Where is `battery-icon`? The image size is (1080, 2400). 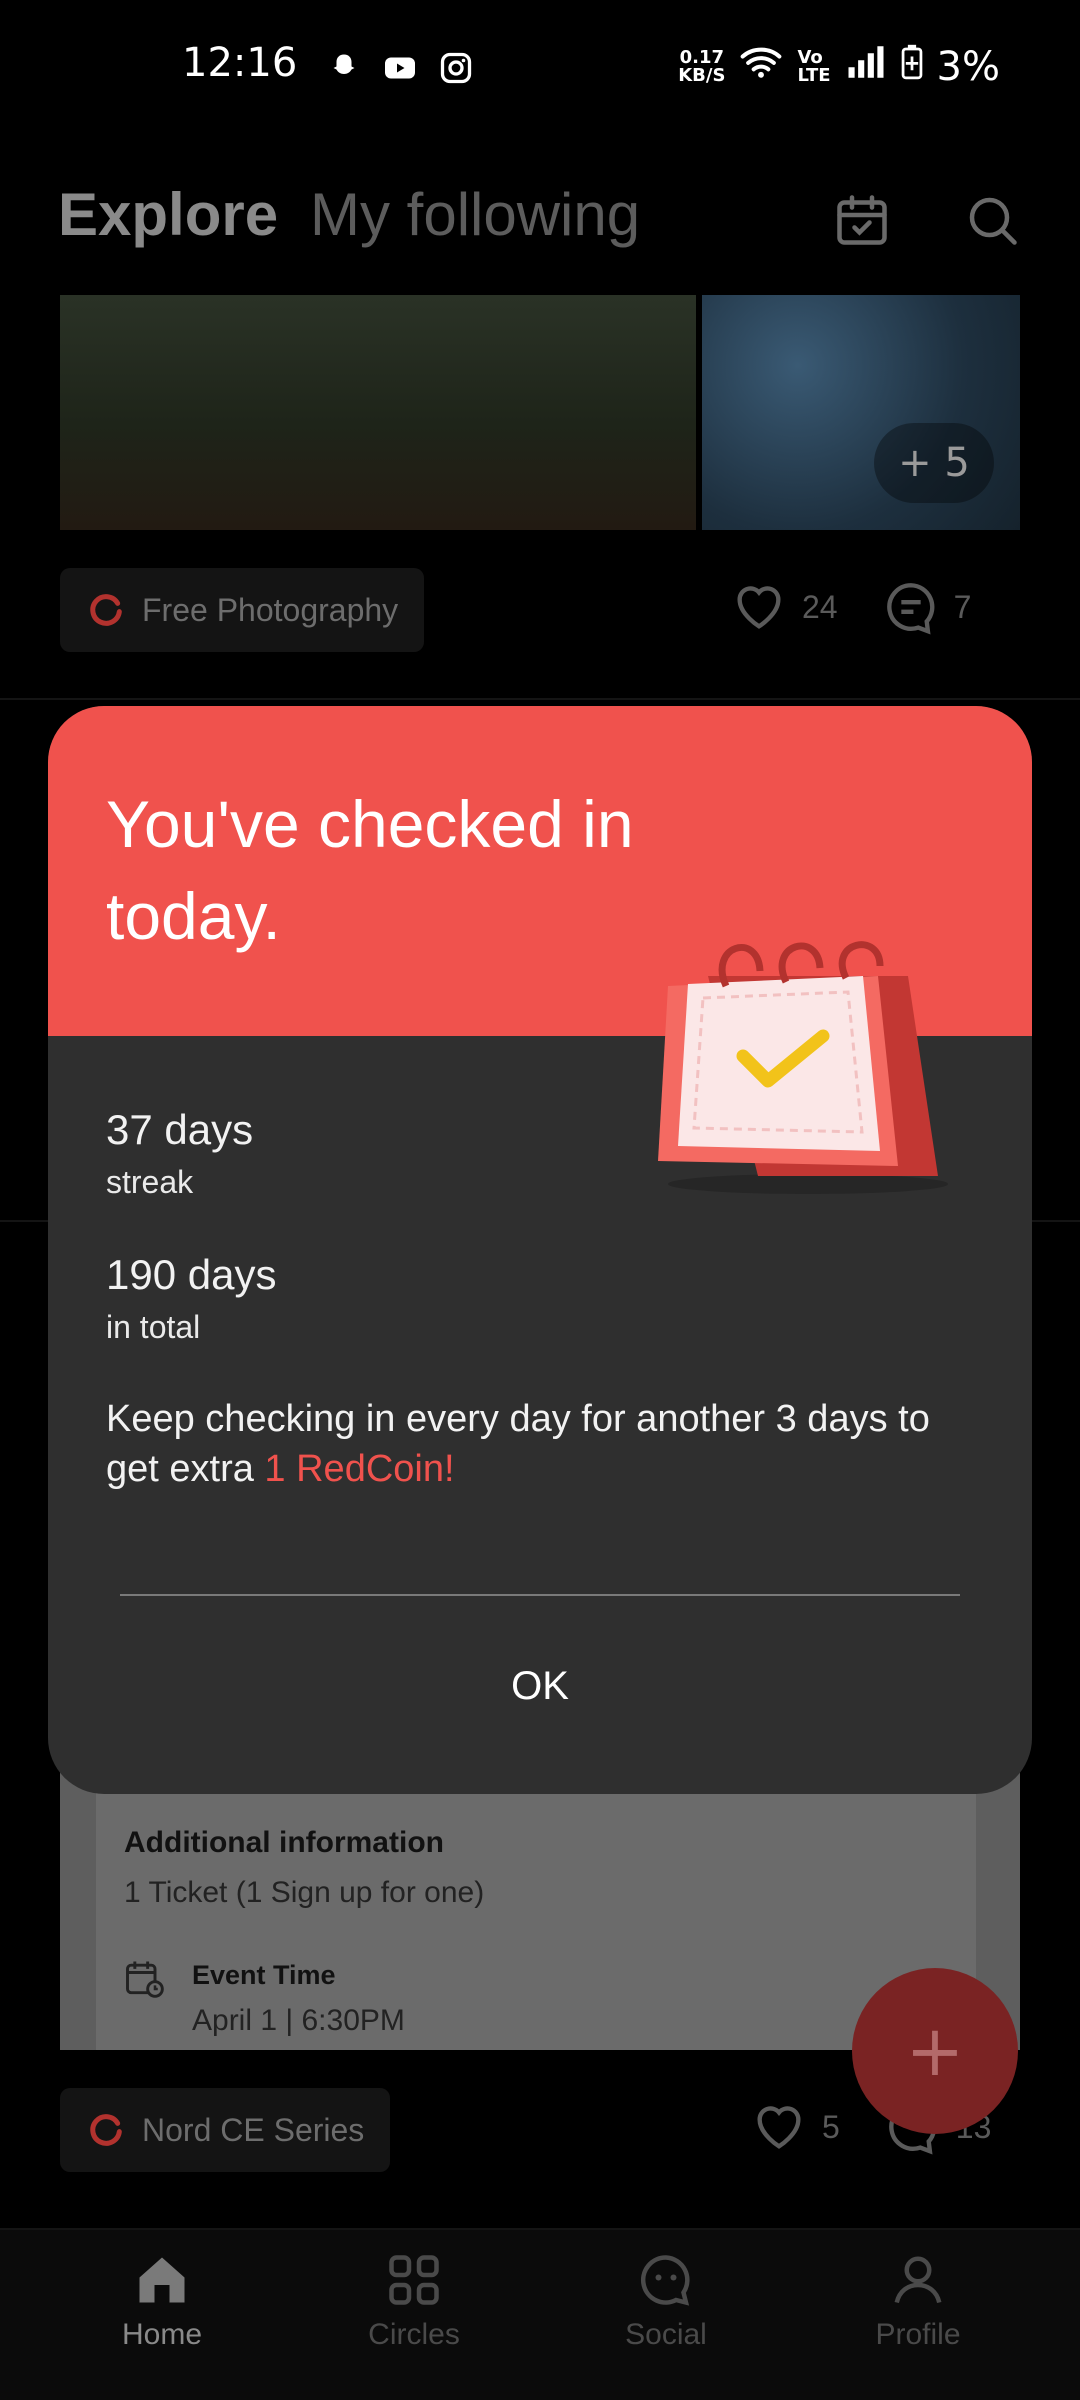 battery-icon is located at coordinates (912, 67).